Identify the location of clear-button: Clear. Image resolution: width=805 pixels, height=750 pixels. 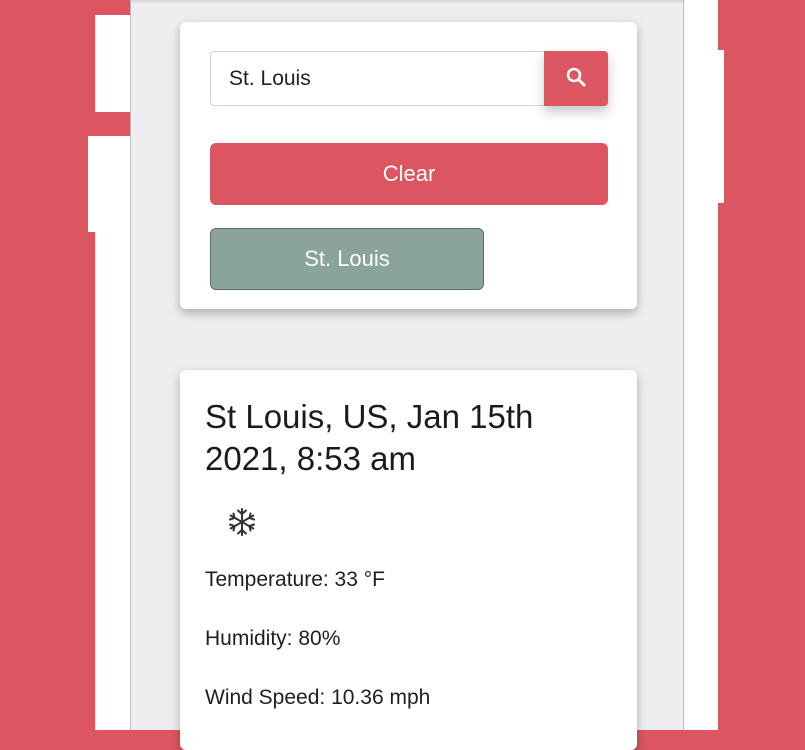
(409, 174).